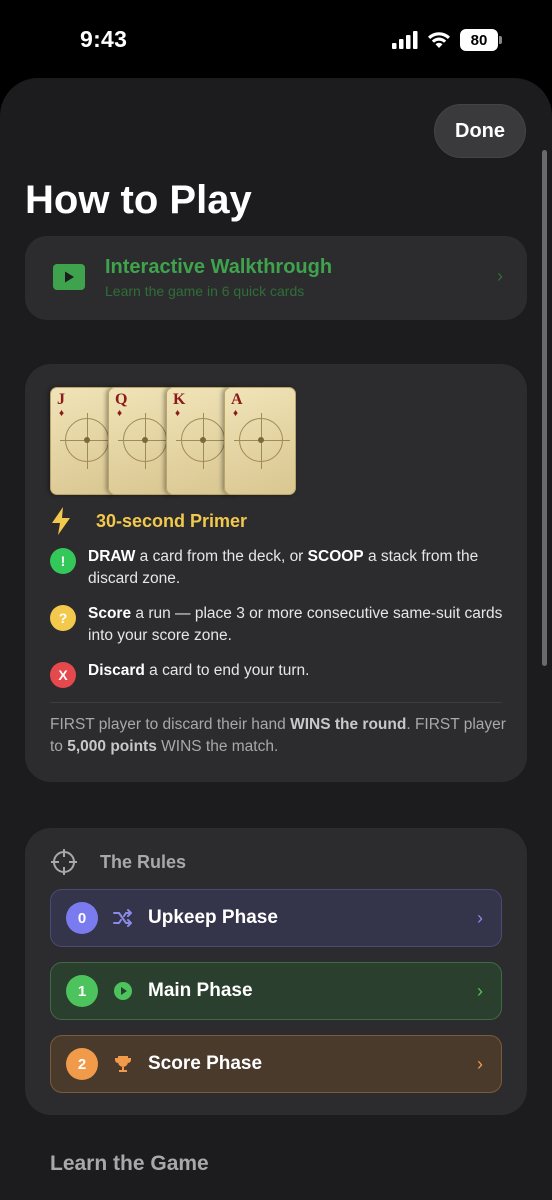 The width and height of the screenshot is (552, 1200). I want to click on x-badge-icon: X, so click(63, 675).